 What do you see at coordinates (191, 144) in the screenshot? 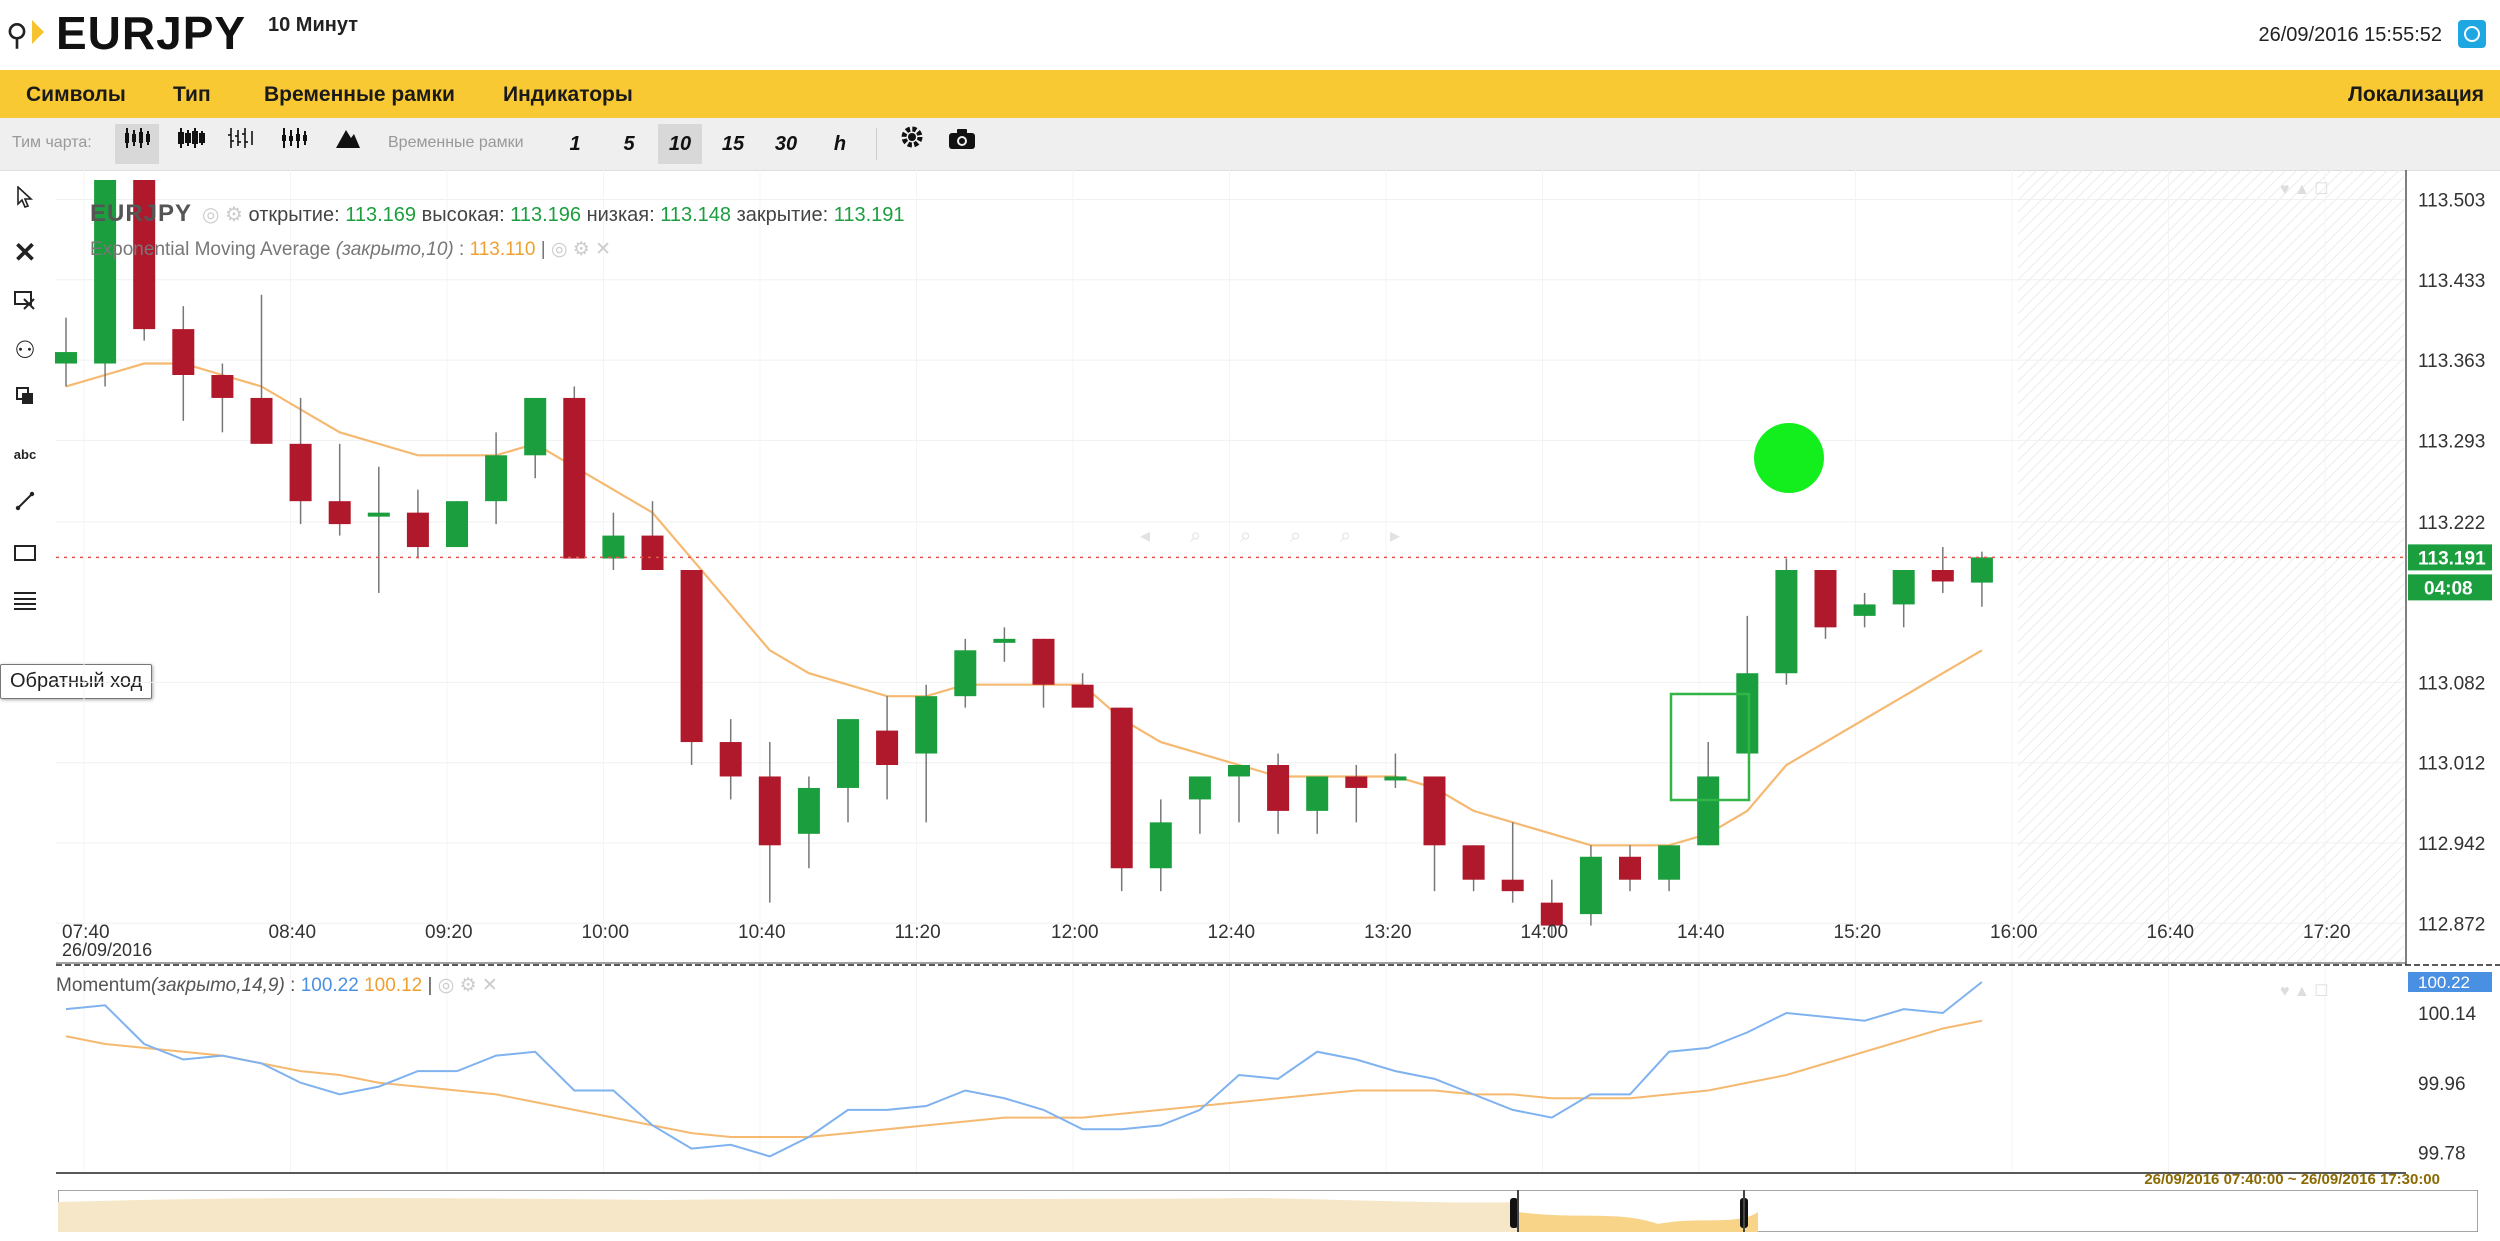
I see `bars-icon` at bounding box center [191, 144].